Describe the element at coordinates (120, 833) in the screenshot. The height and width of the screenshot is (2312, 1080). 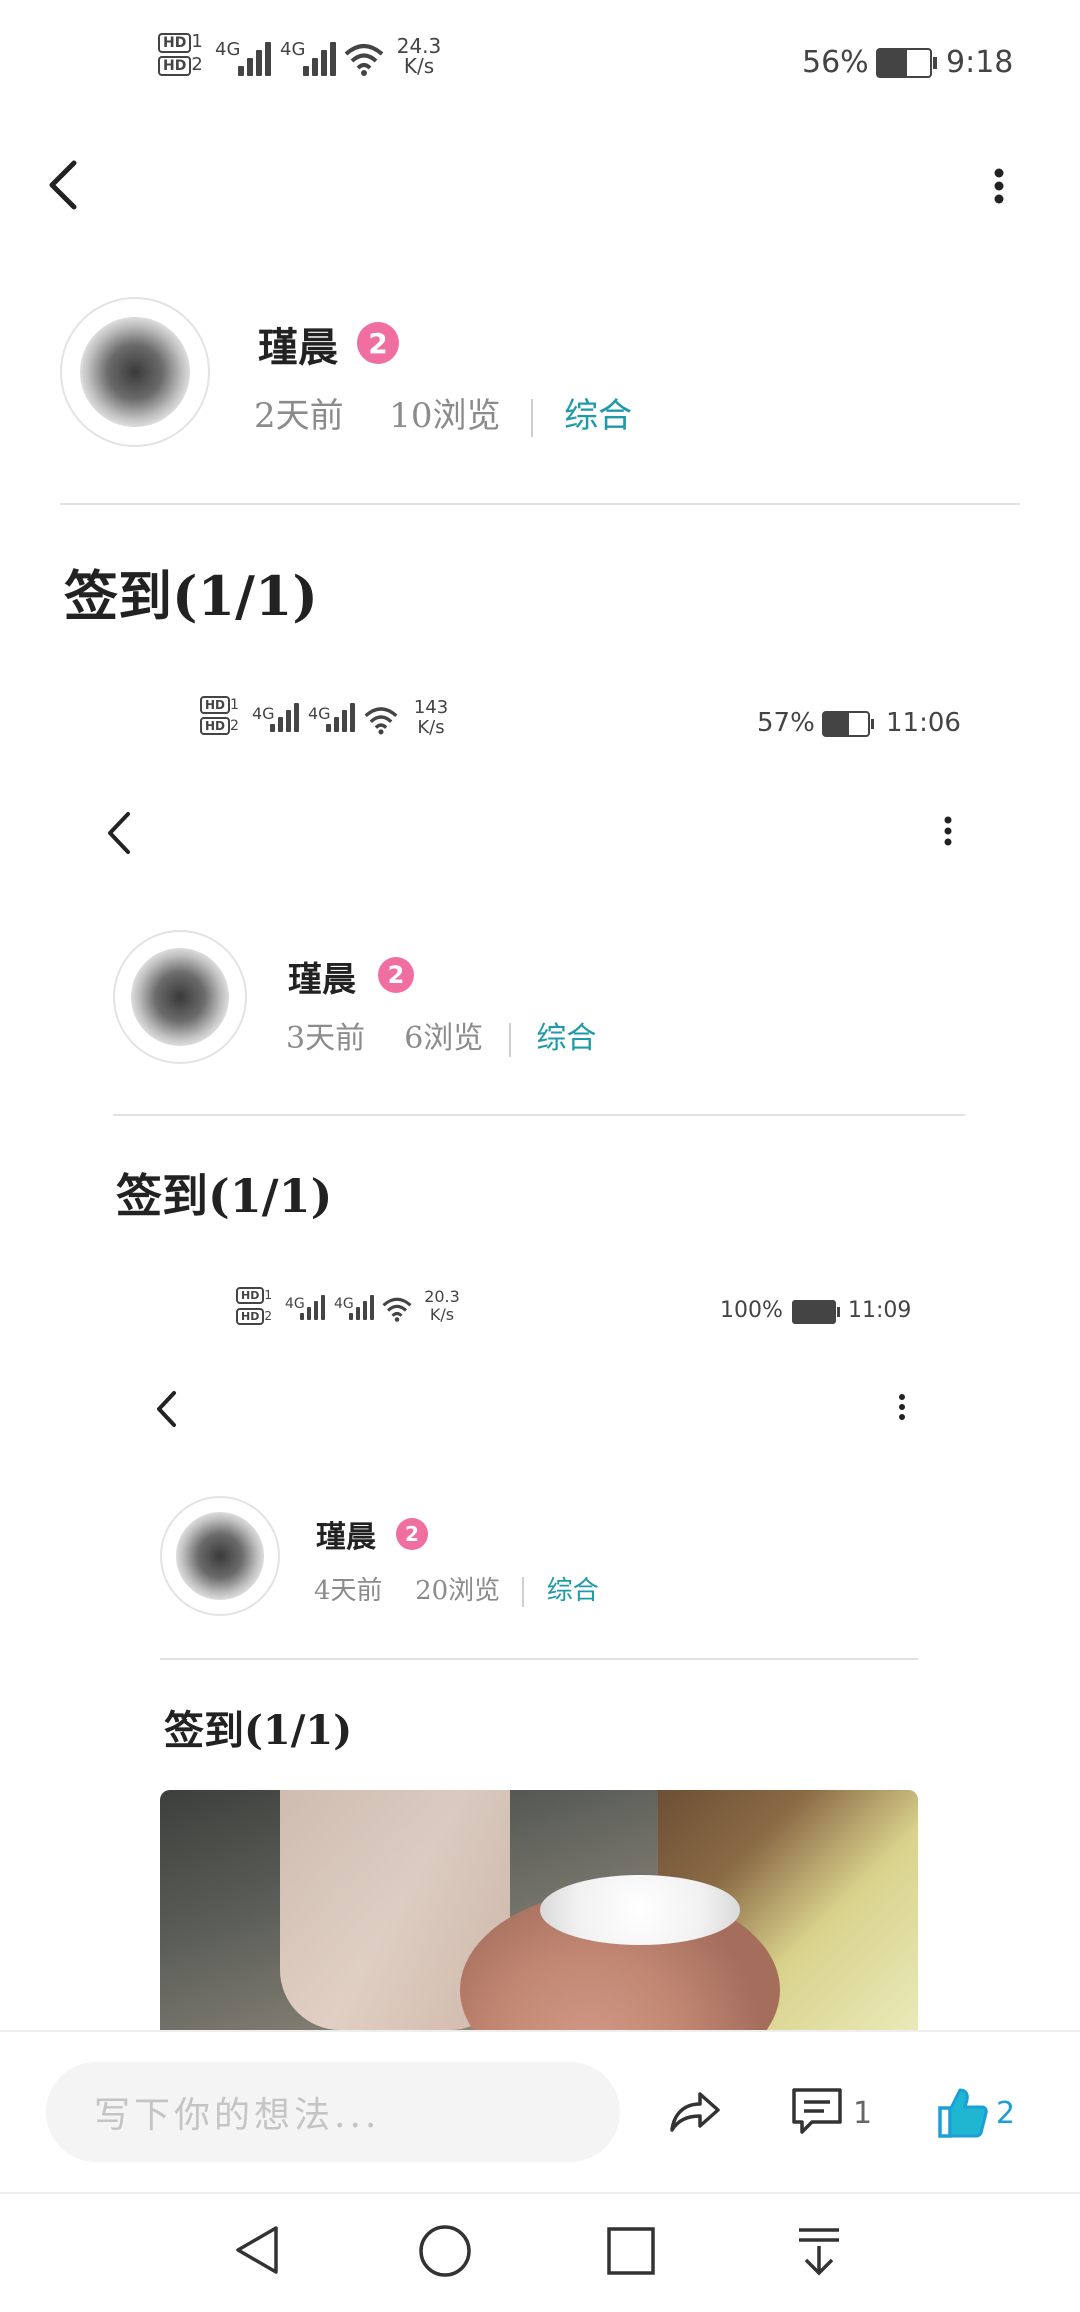
I see `nested1-back-icon` at that location.